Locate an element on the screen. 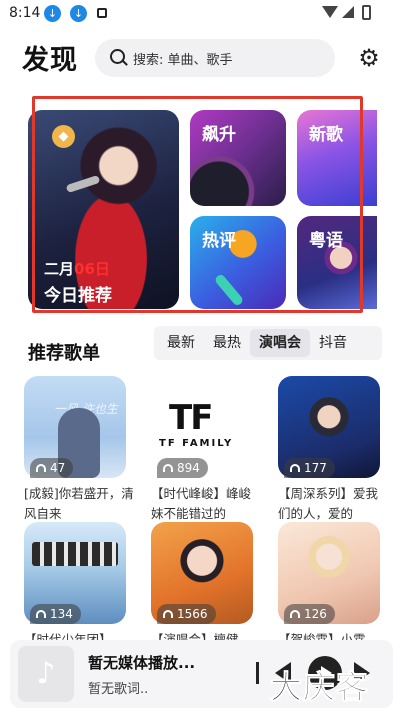 The width and height of the screenshot is (403, 716). playlist-title: 【时代峰峻】峰峻妹不能错过的 is located at coordinates (201, 503).